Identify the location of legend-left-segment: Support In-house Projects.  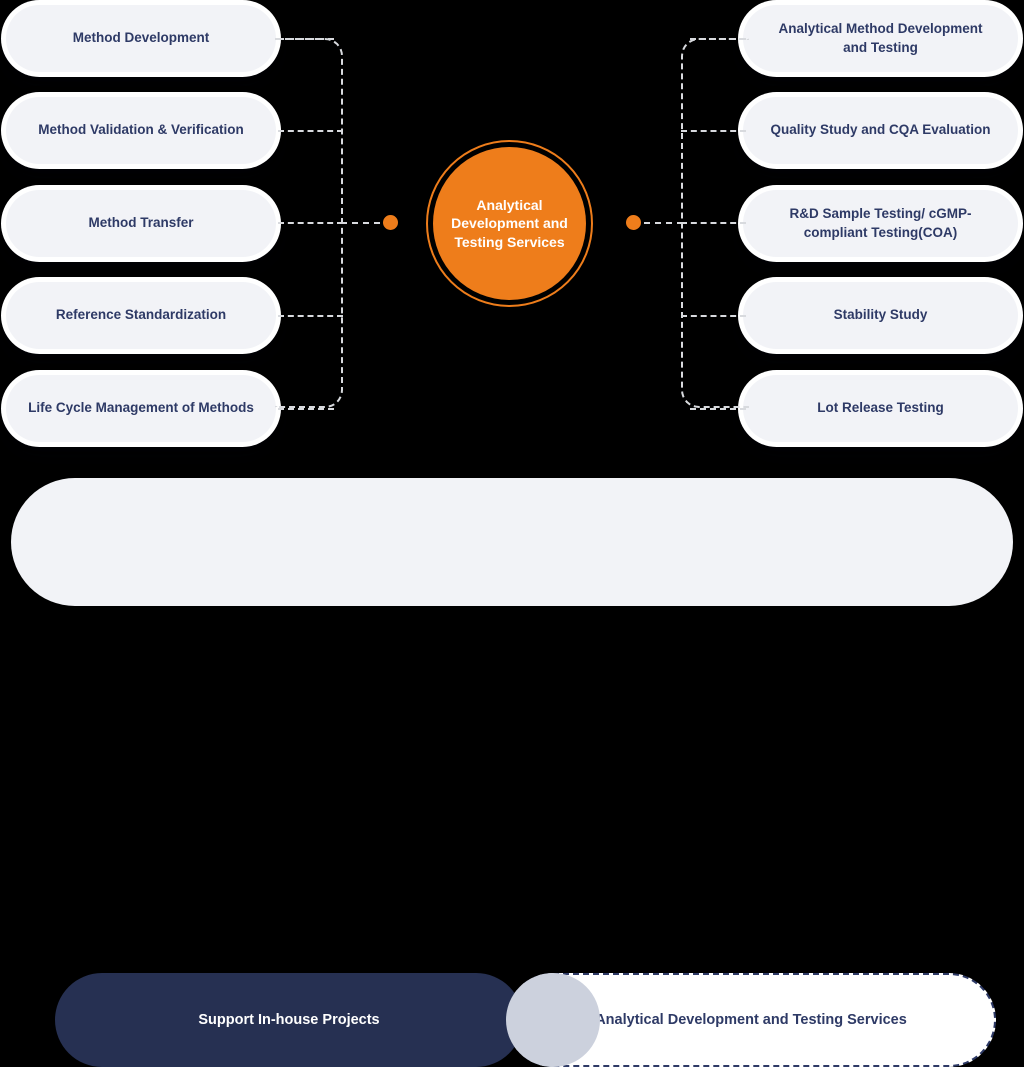
(289, 1020).